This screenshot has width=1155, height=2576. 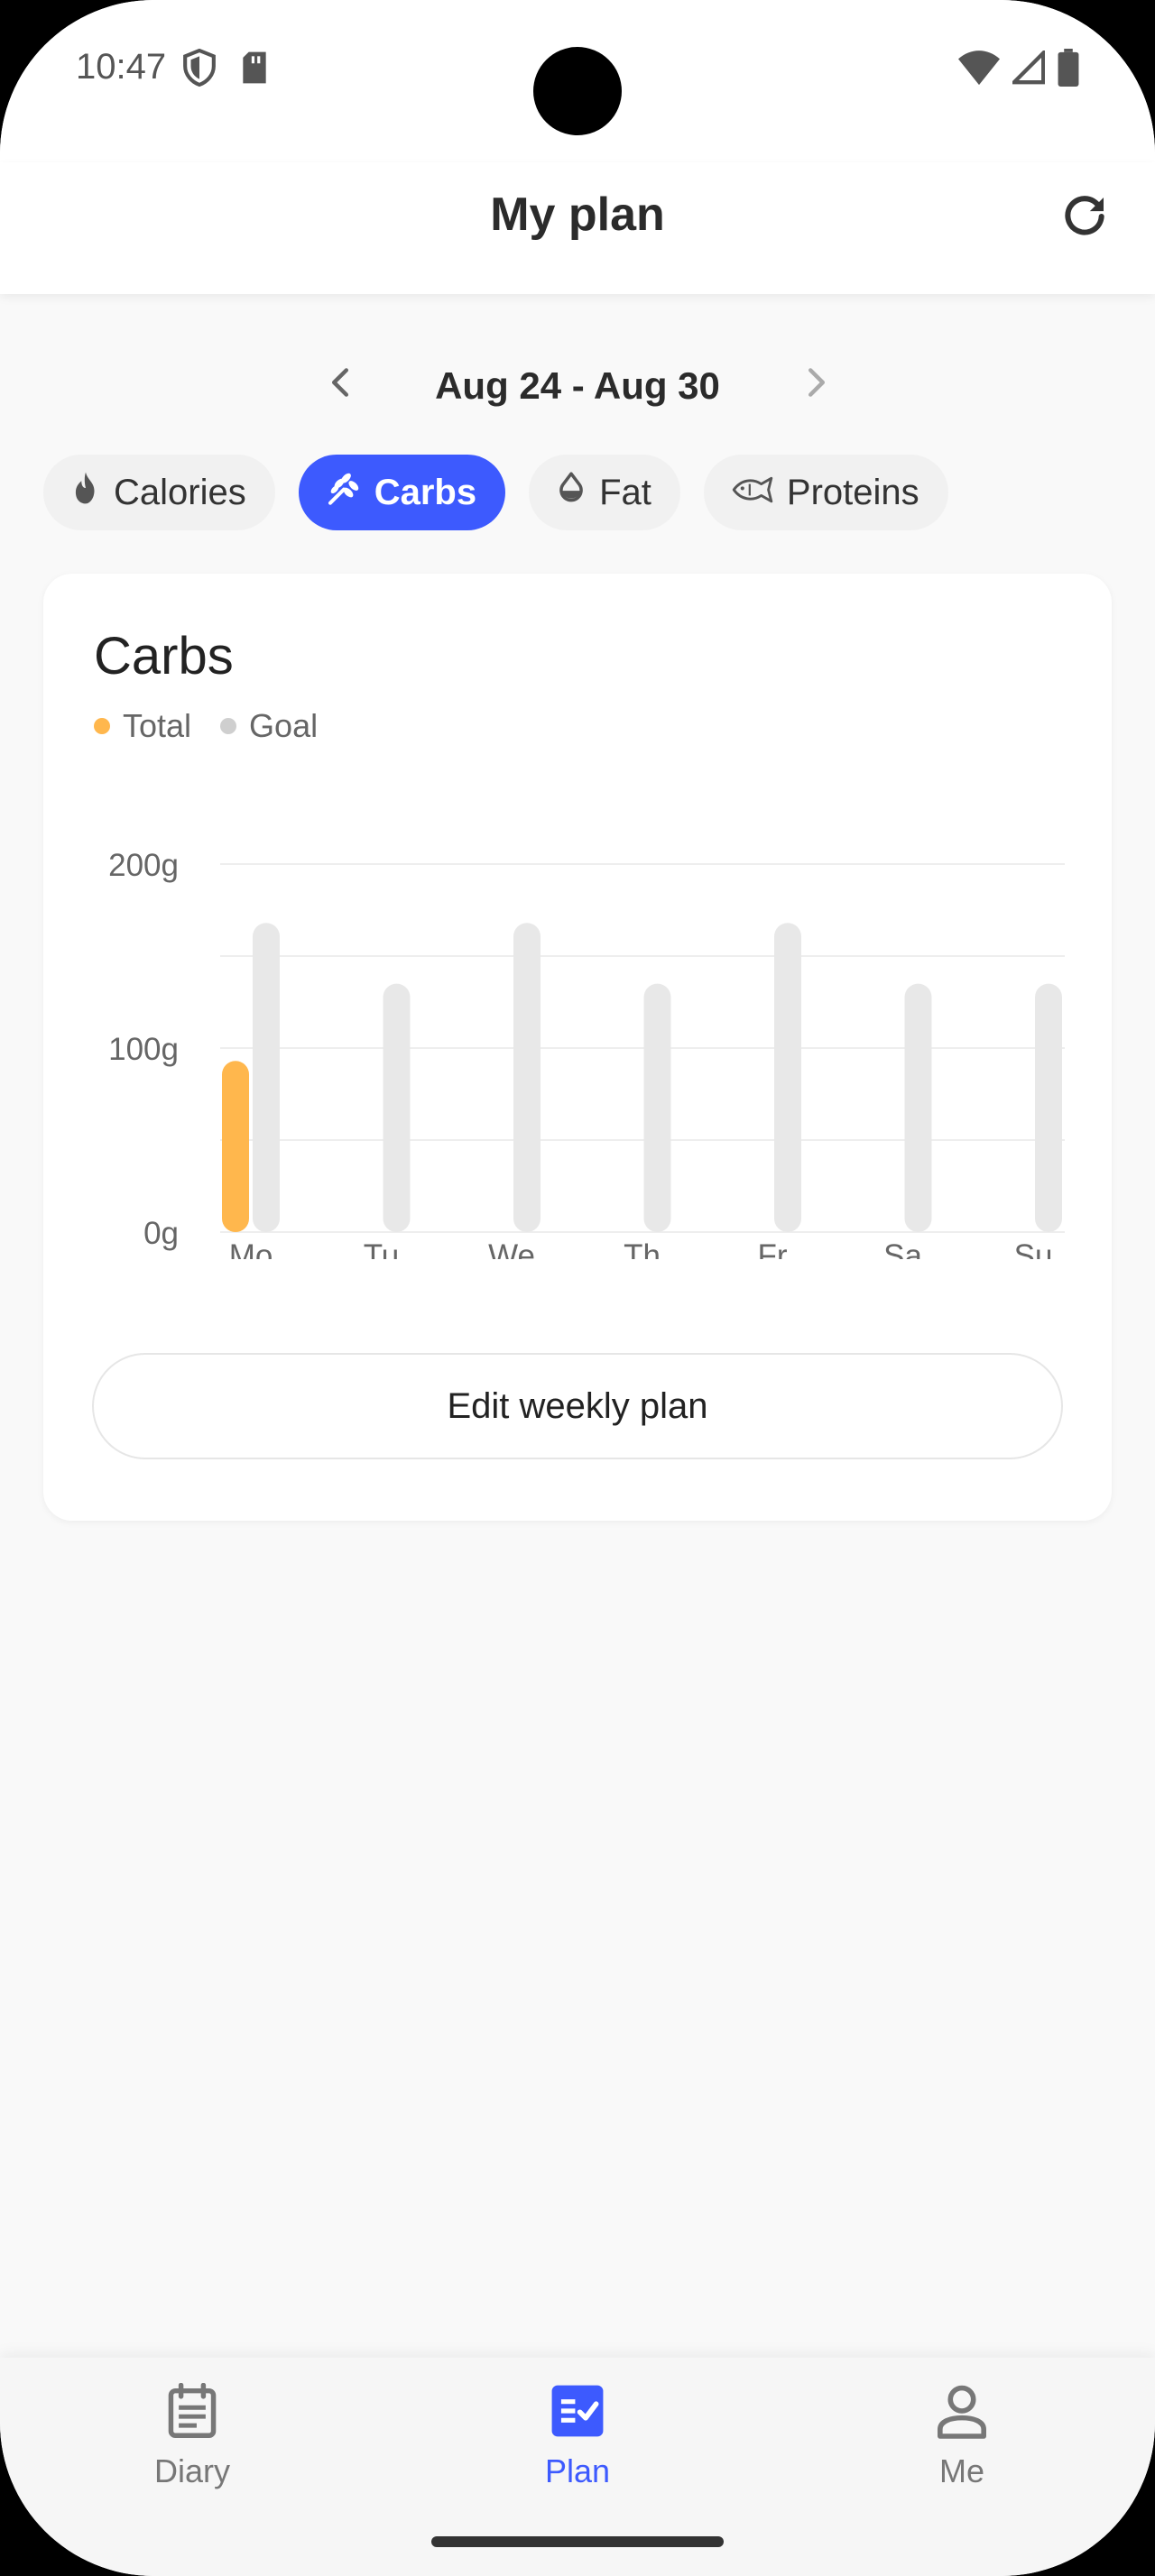 I want to click on x-tick-label: We, so click(x=512, y=1248).